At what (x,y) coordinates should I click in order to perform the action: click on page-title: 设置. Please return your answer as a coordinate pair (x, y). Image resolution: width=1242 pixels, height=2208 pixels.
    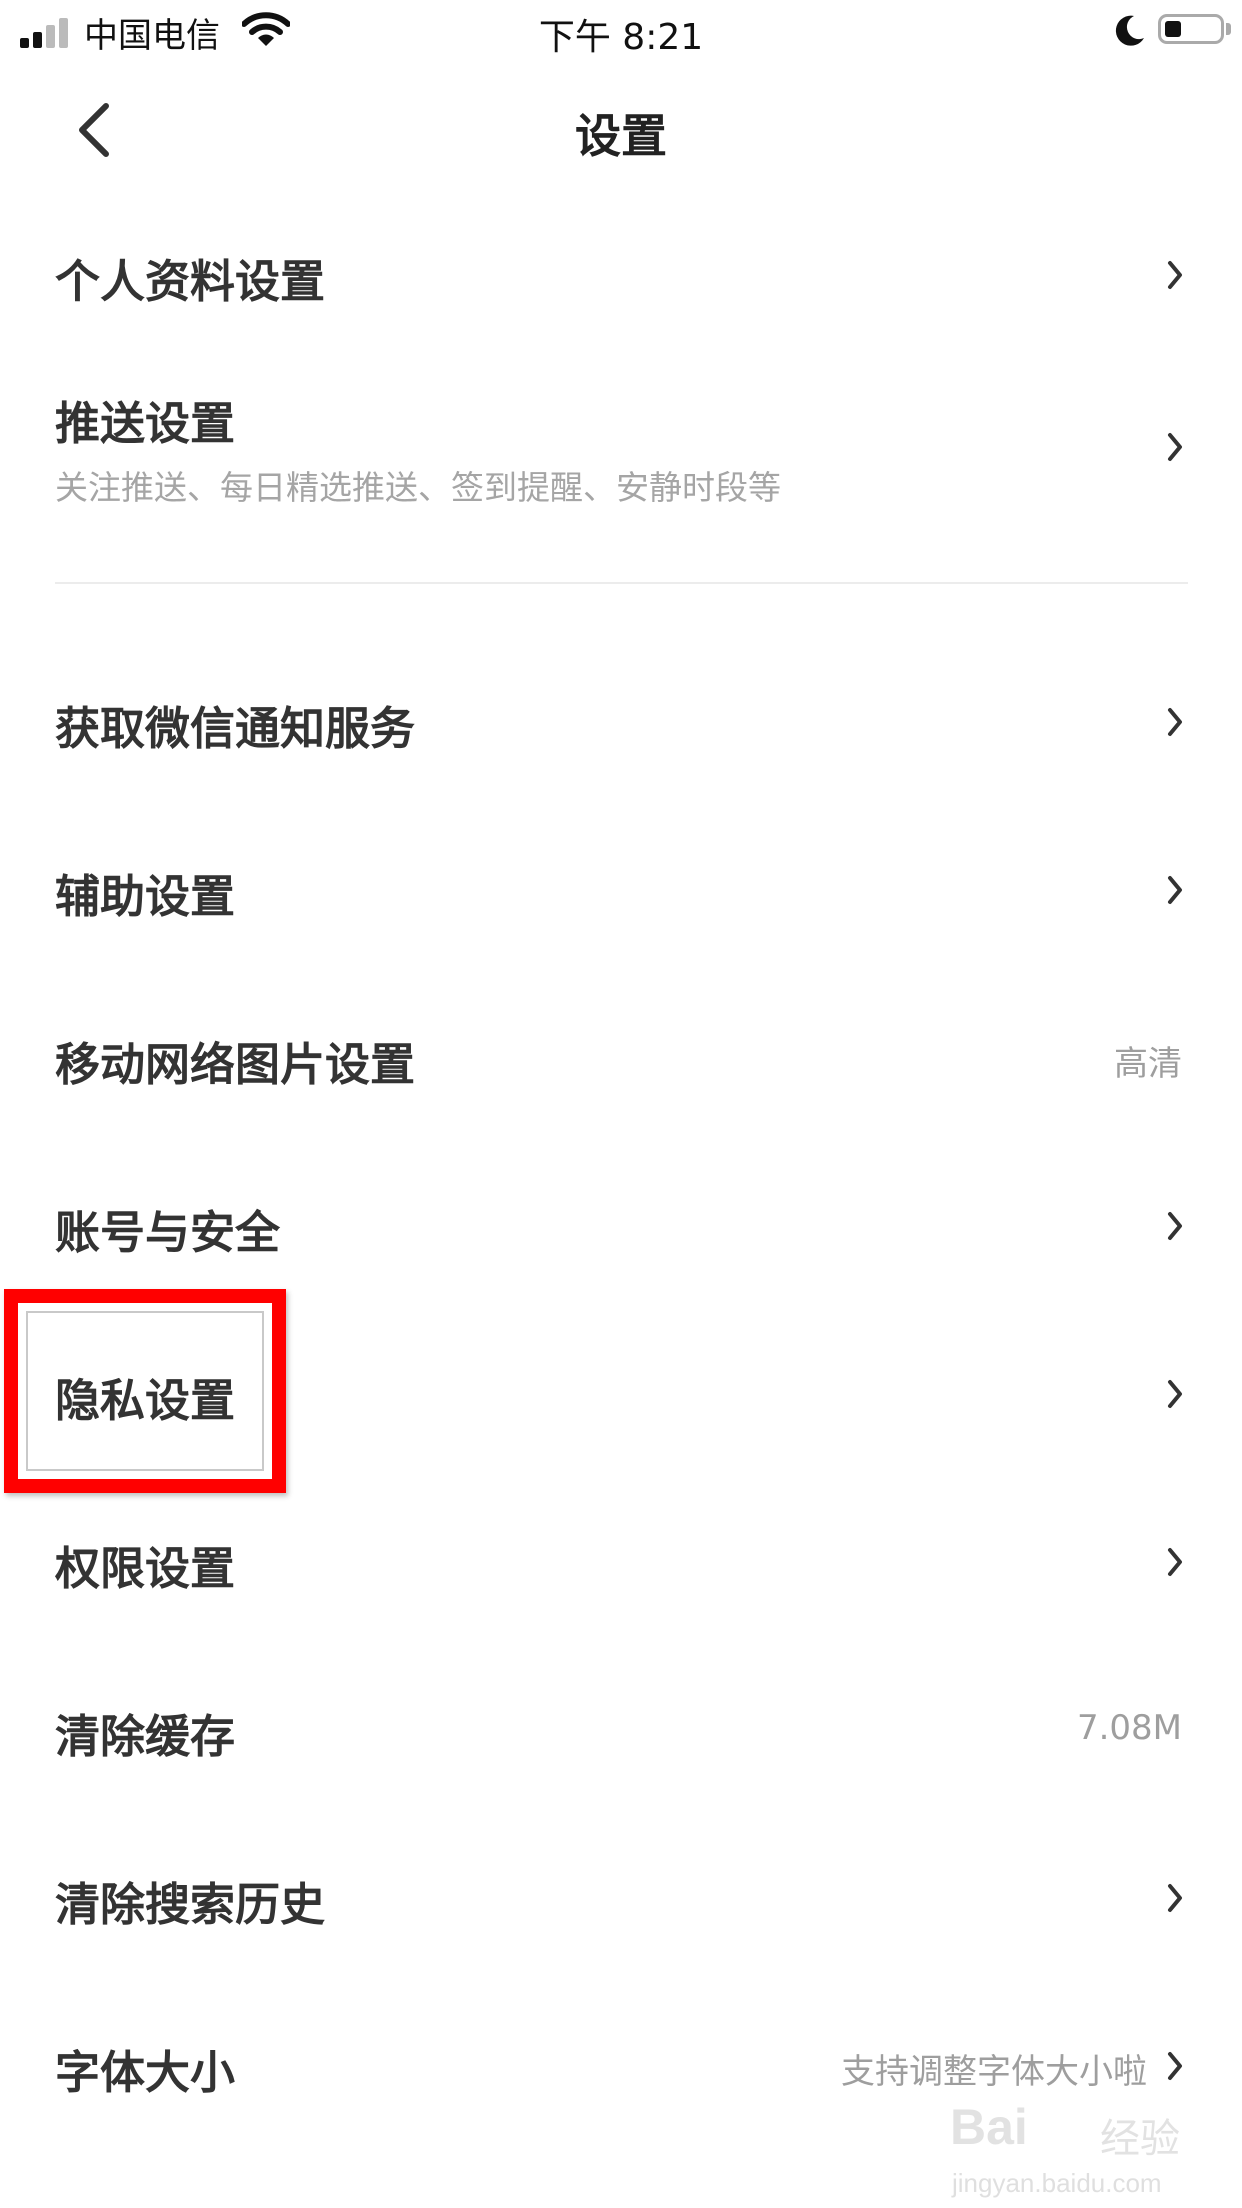
    Looking at the image, I should click on (621, 136).